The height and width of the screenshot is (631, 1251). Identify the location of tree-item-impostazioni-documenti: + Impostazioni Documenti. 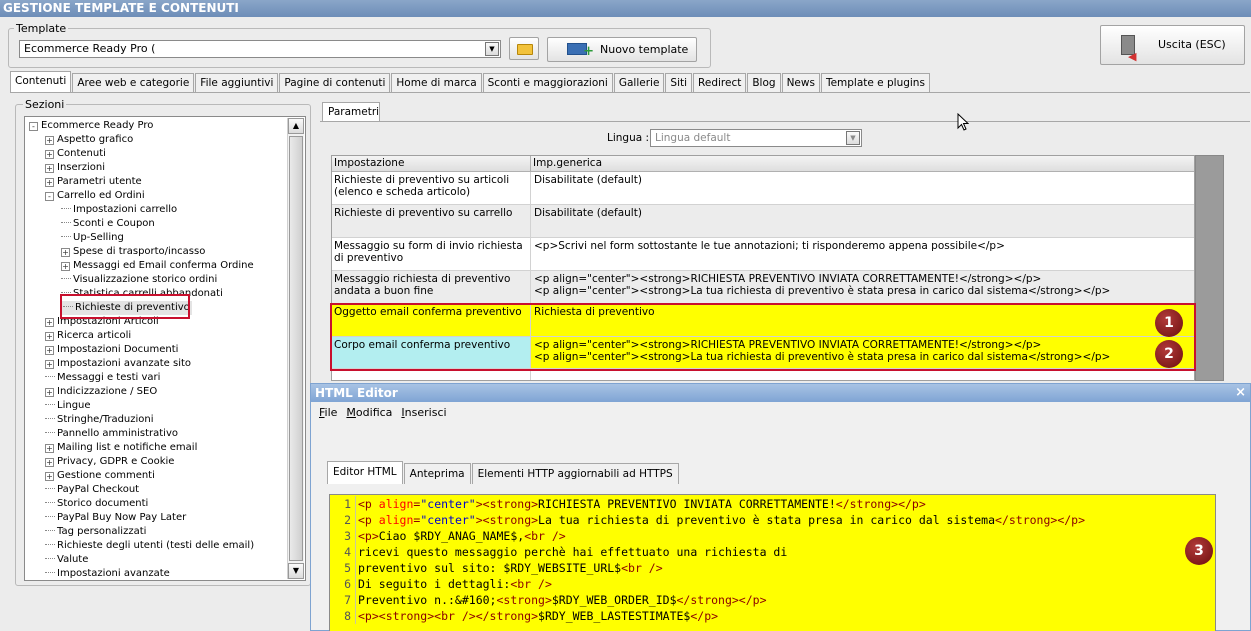
(111, 350).